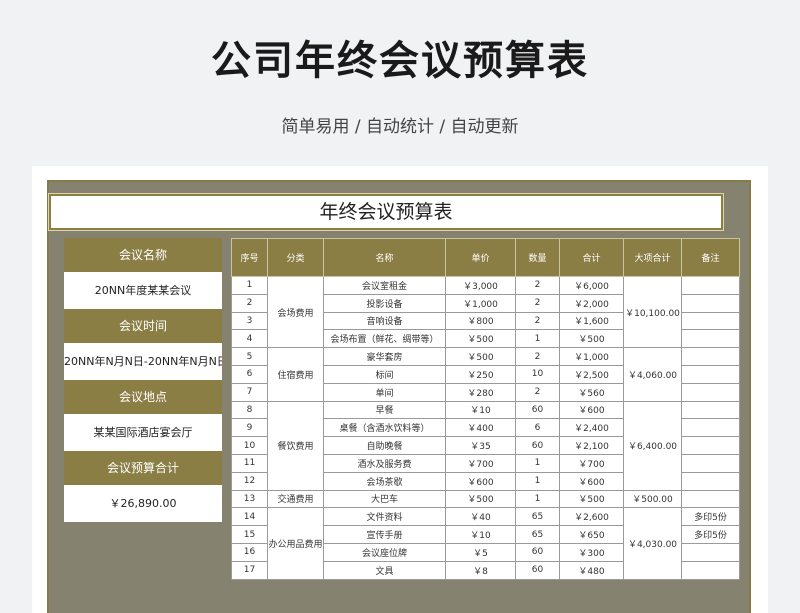 The image size is (800, 613). Describe the element at coordinates (249, 463) in the screenshot. I see `cell-no: 11` at that location.